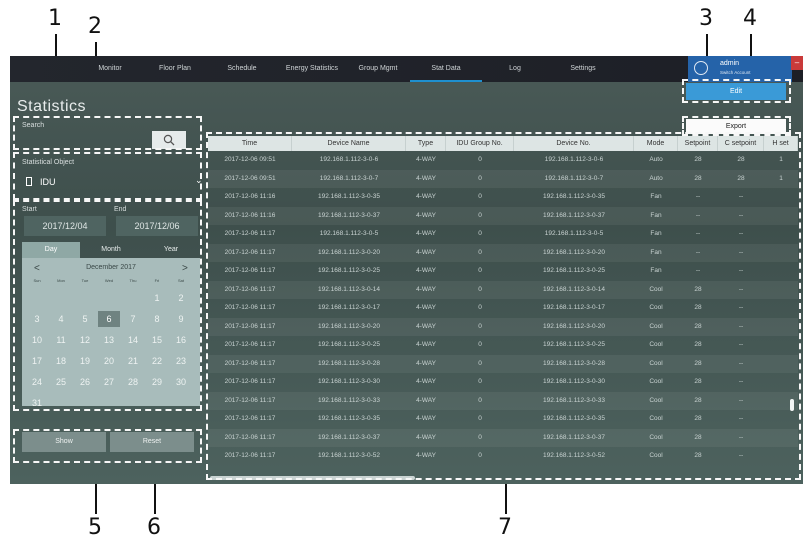  Describe the element at coordinates (55, 18) in the screenshot. I see `callout-1: 1` at that location.